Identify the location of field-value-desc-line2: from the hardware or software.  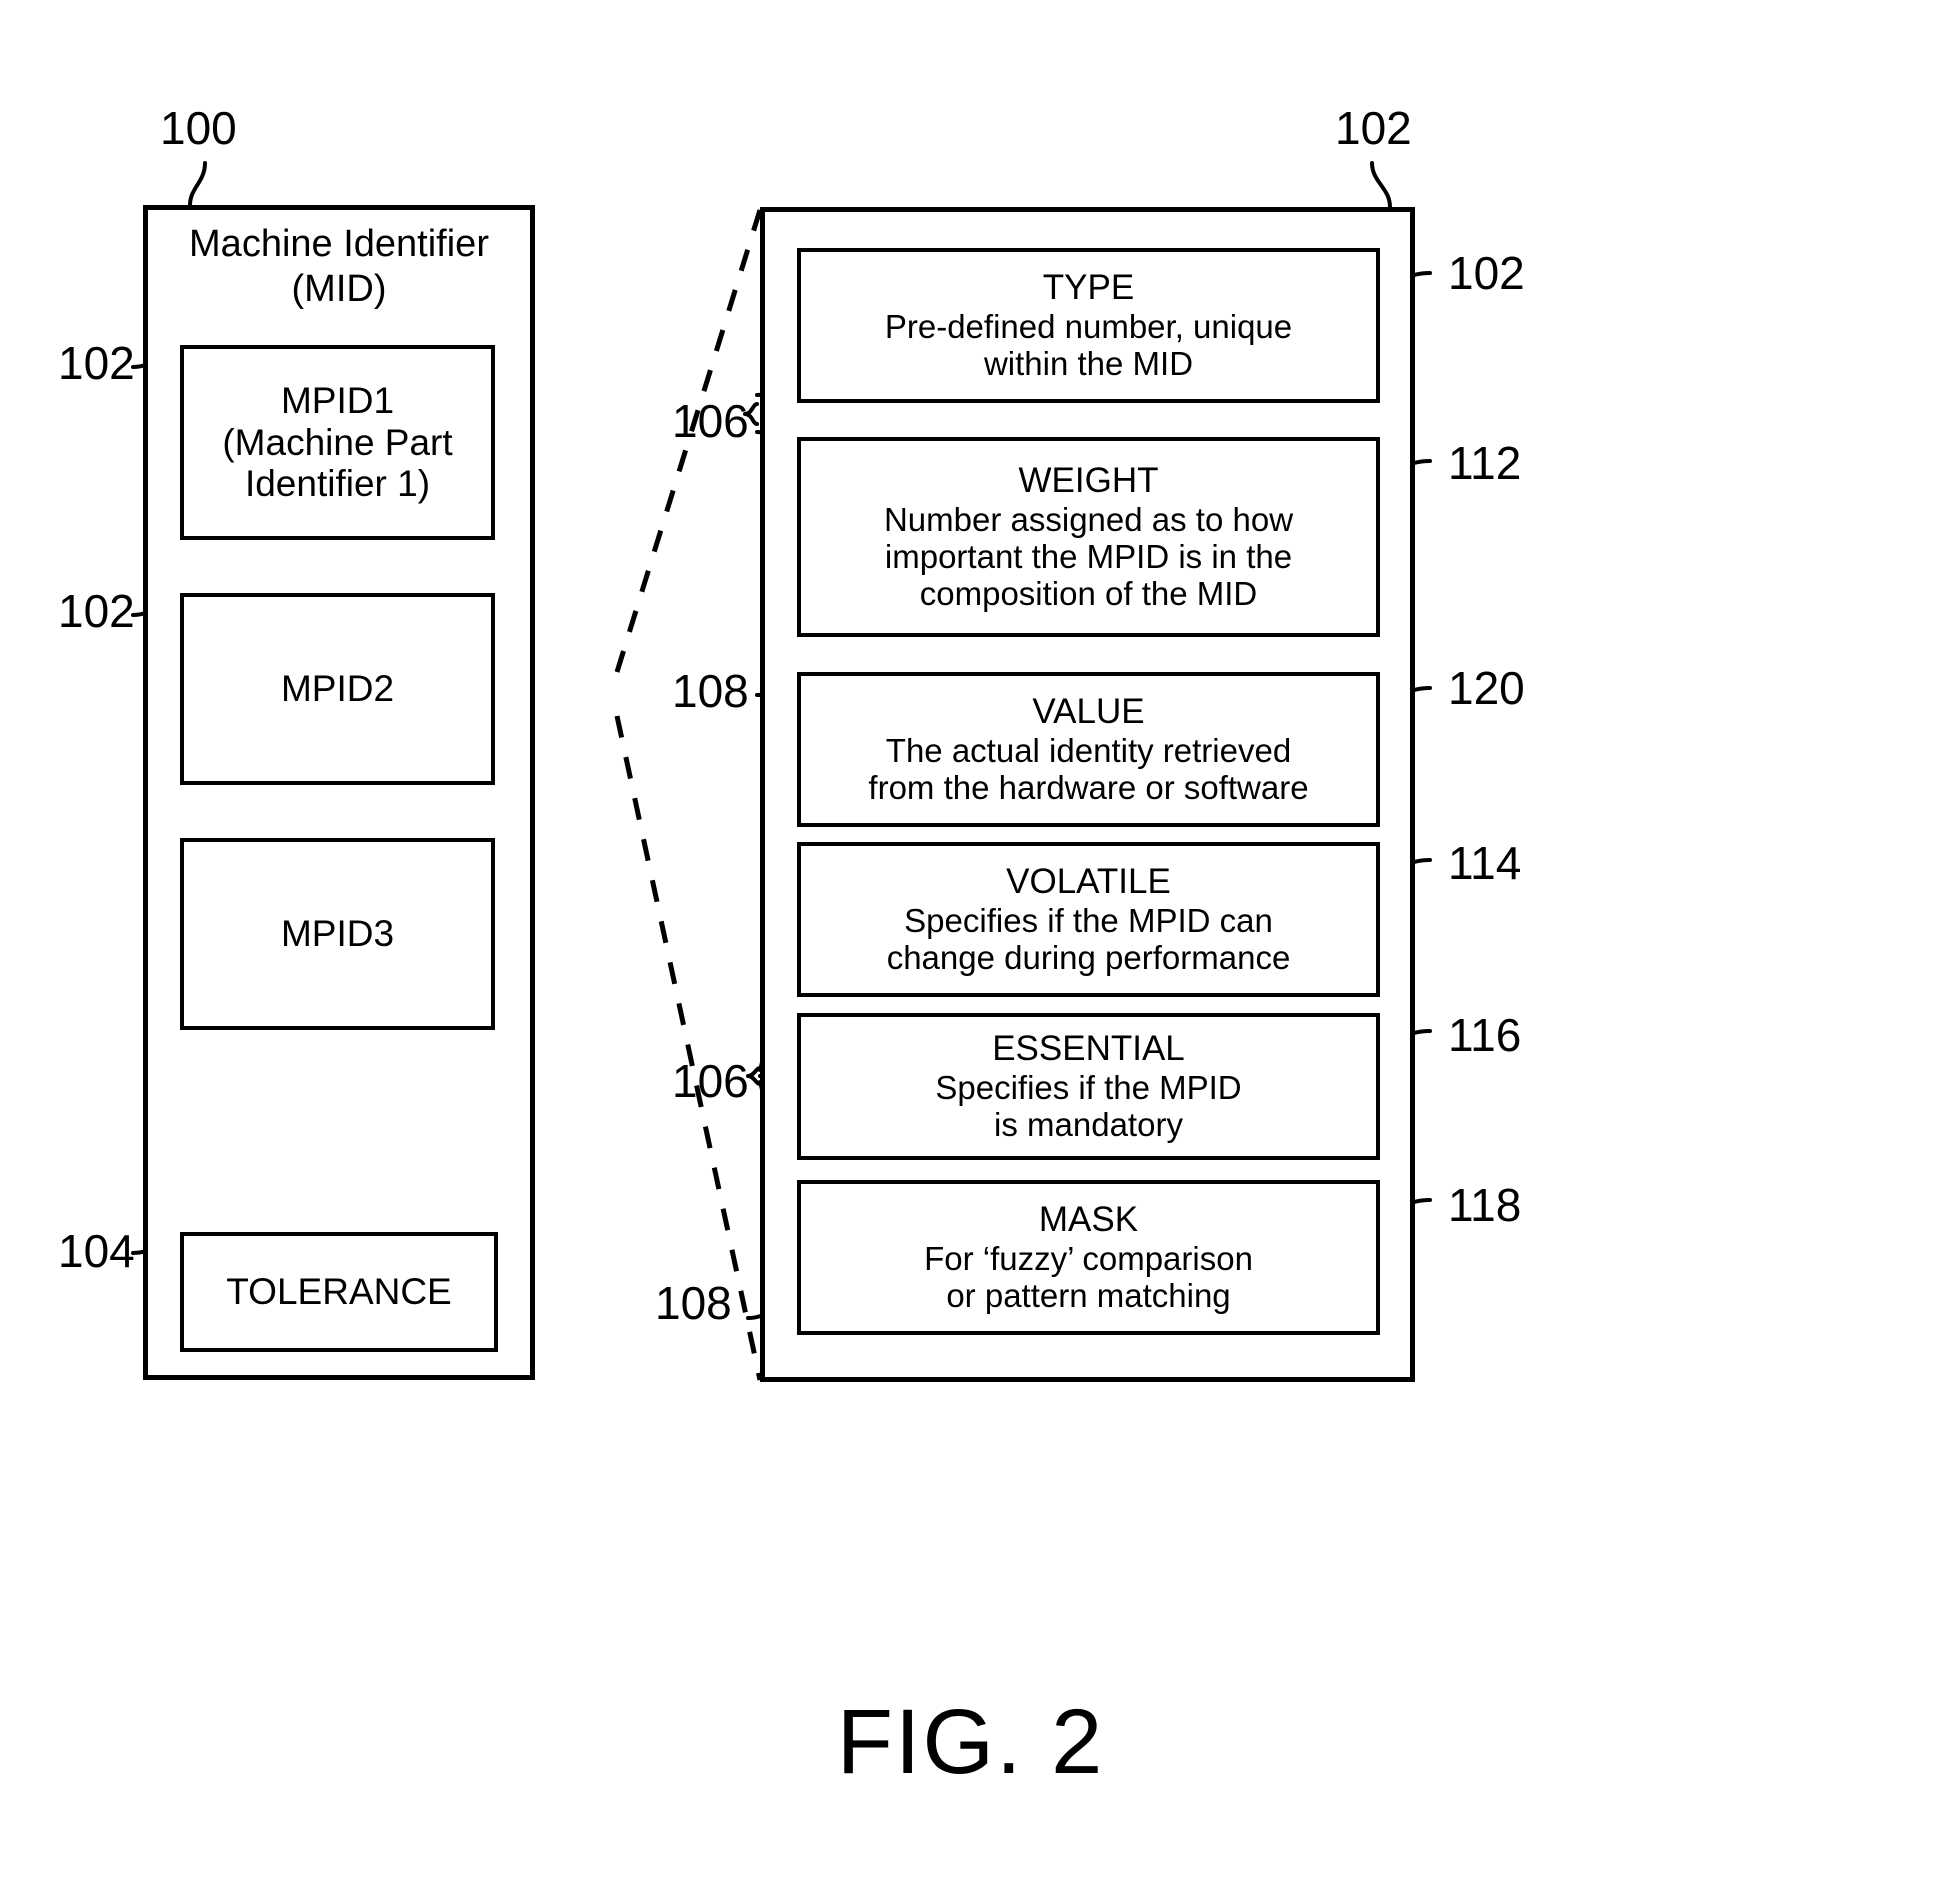
(1088, 788).